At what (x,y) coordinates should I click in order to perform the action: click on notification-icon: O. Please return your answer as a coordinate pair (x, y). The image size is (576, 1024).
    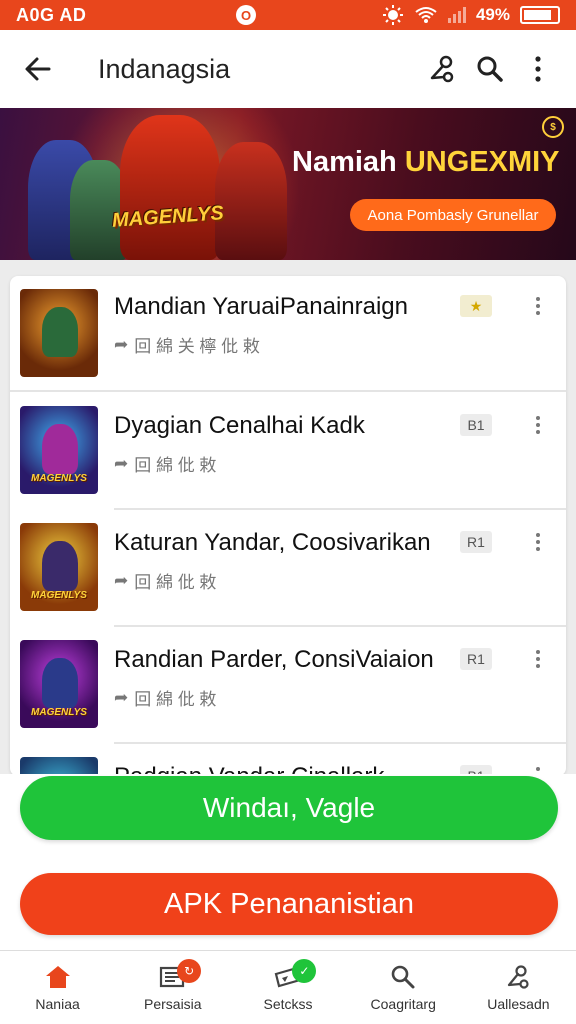
    Looking at the image, I should click on (246, 15).